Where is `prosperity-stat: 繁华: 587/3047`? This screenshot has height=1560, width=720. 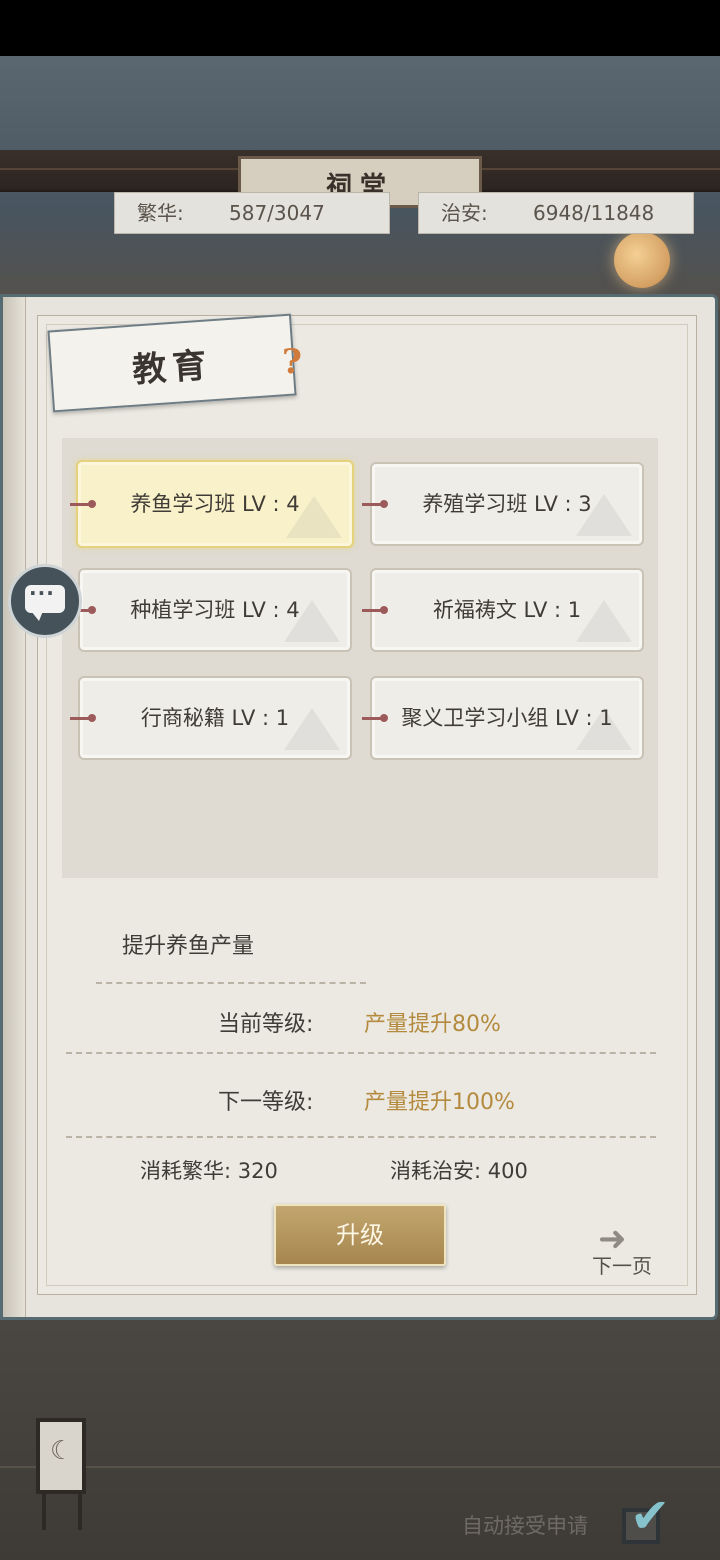
prosperity-stat: 繁华: 587/3047 is located at coordinates (252, 213).